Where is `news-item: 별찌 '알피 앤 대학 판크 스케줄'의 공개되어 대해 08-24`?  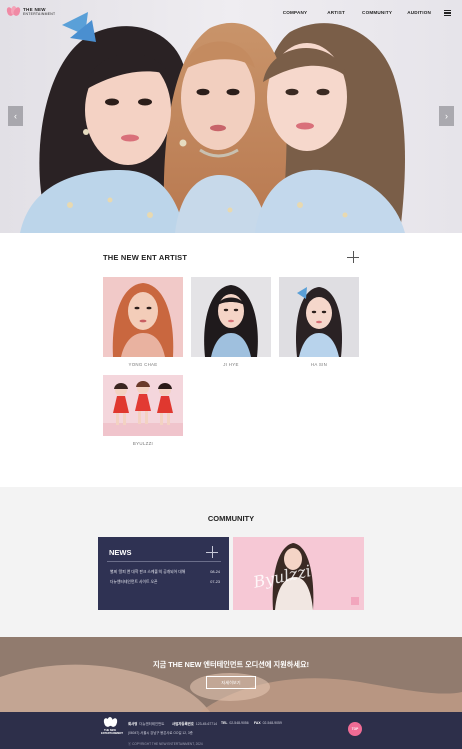
news-item: 별찌 '알피 앤 대학 판크 스케줄'의 공개되어 대해 08-24 is located at coordinates (165, 572).